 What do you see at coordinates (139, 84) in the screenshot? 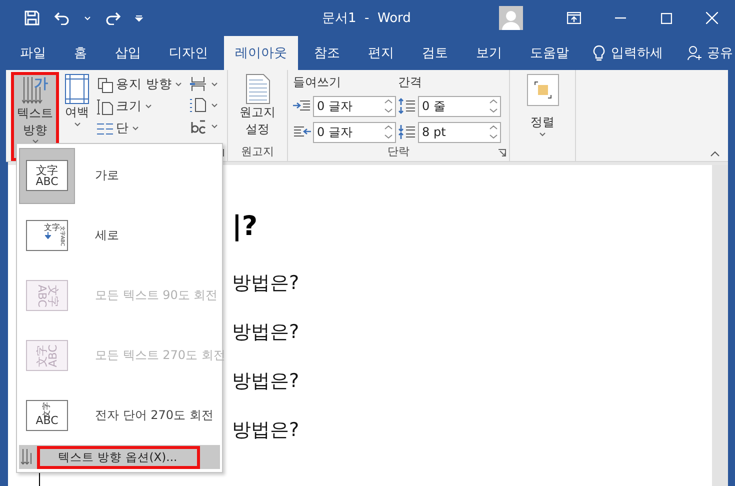
I see `page-setup-button: 용지 방향` at bounding box center [139, 84].